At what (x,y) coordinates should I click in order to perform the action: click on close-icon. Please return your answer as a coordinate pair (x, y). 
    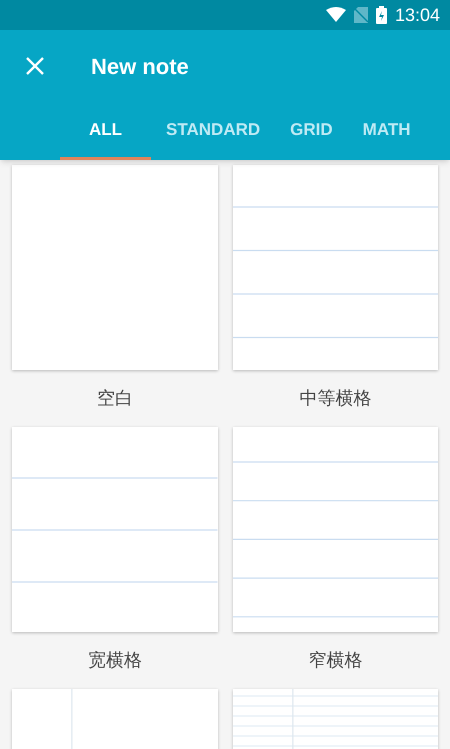
    Looking at the image, I should click on (35, 66).